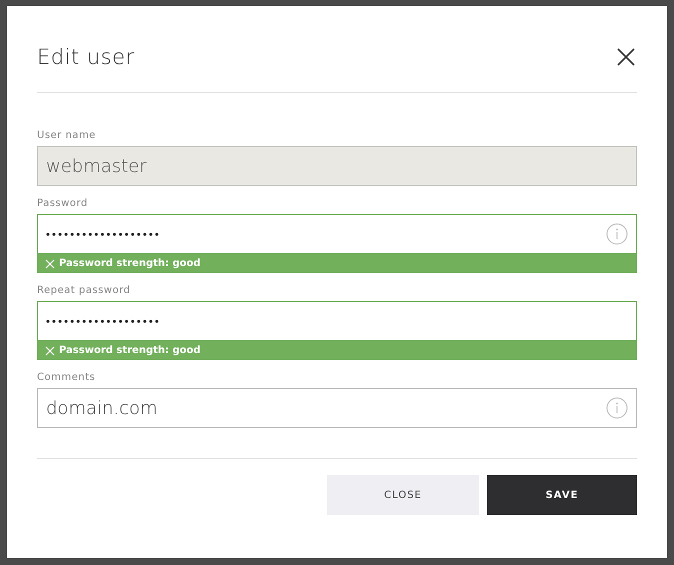  What do you see at coordinates (66, 377) in the screenshot?
I see `field-label: Comments` at bounding box center [66, 377].